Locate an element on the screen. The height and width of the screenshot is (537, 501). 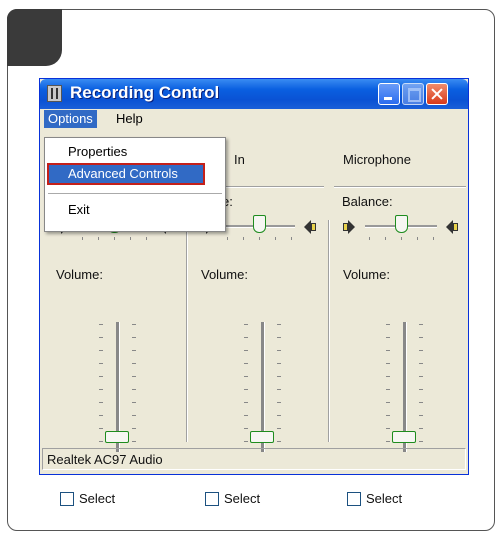
menu-separator is located at coordinates (135, 193).